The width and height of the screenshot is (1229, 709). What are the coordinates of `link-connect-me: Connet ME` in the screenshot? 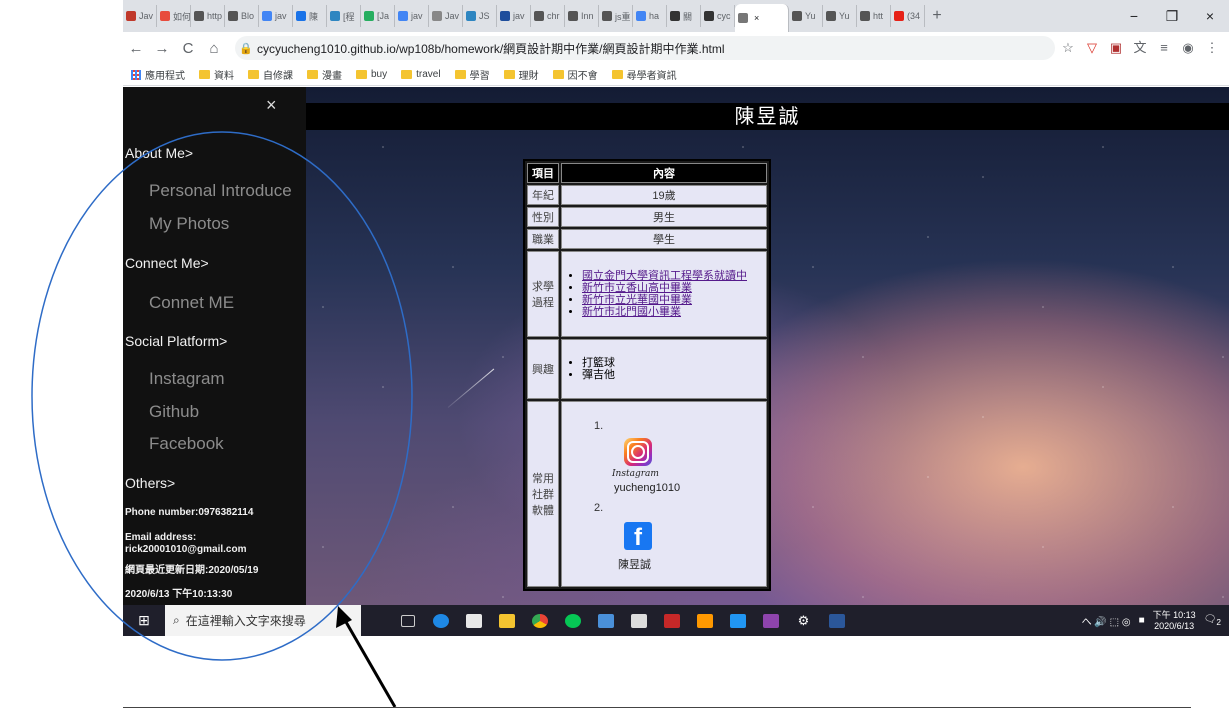 It's located at (191, 303).